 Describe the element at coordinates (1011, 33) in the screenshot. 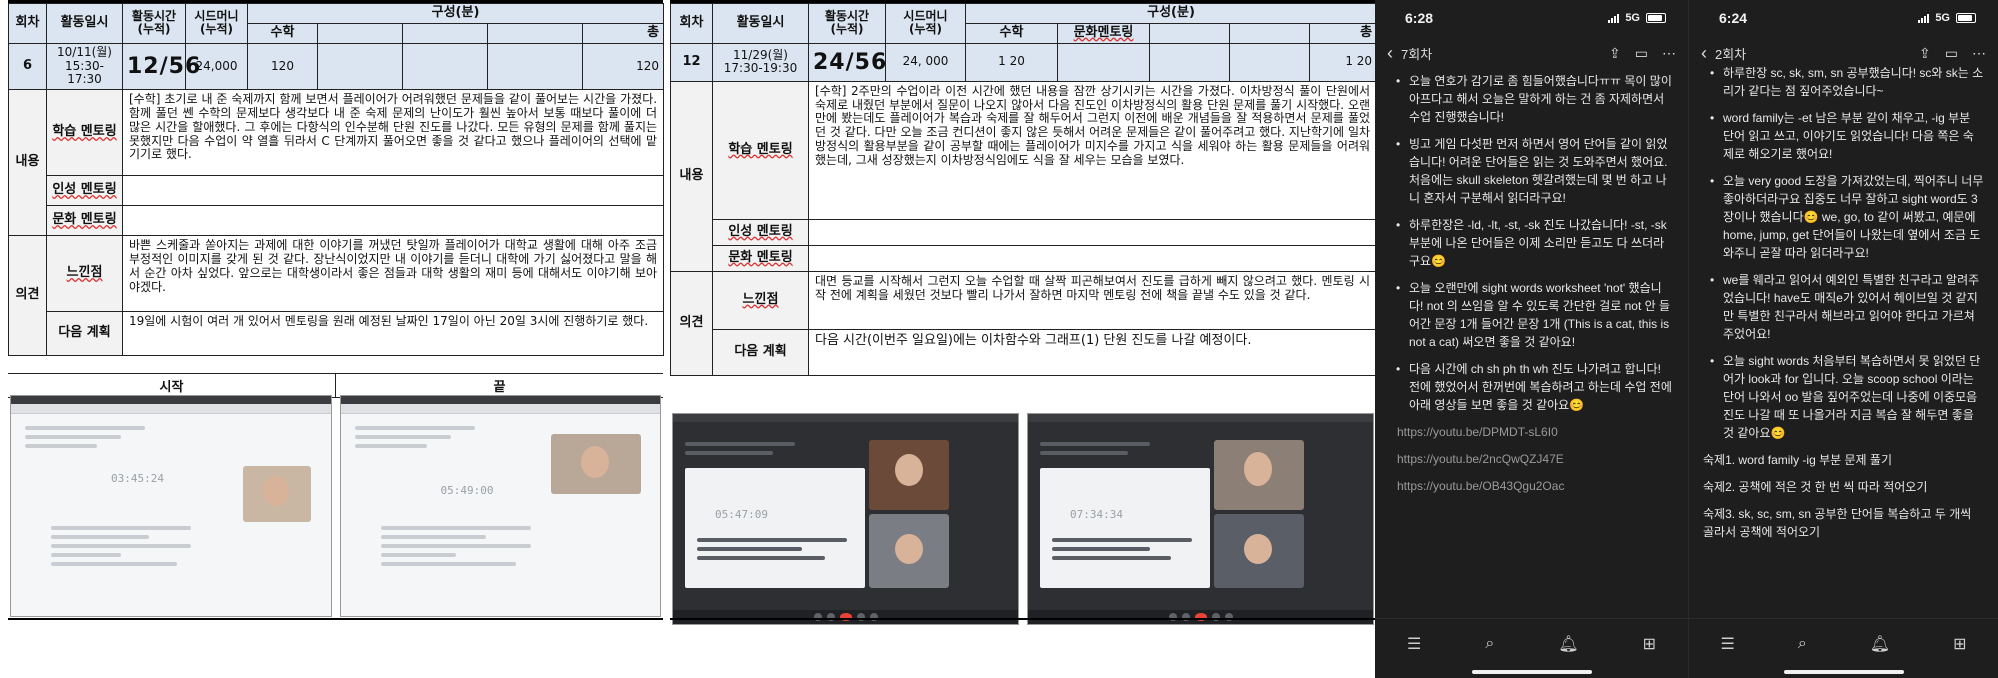

I see `header-math: 수학` at that location.